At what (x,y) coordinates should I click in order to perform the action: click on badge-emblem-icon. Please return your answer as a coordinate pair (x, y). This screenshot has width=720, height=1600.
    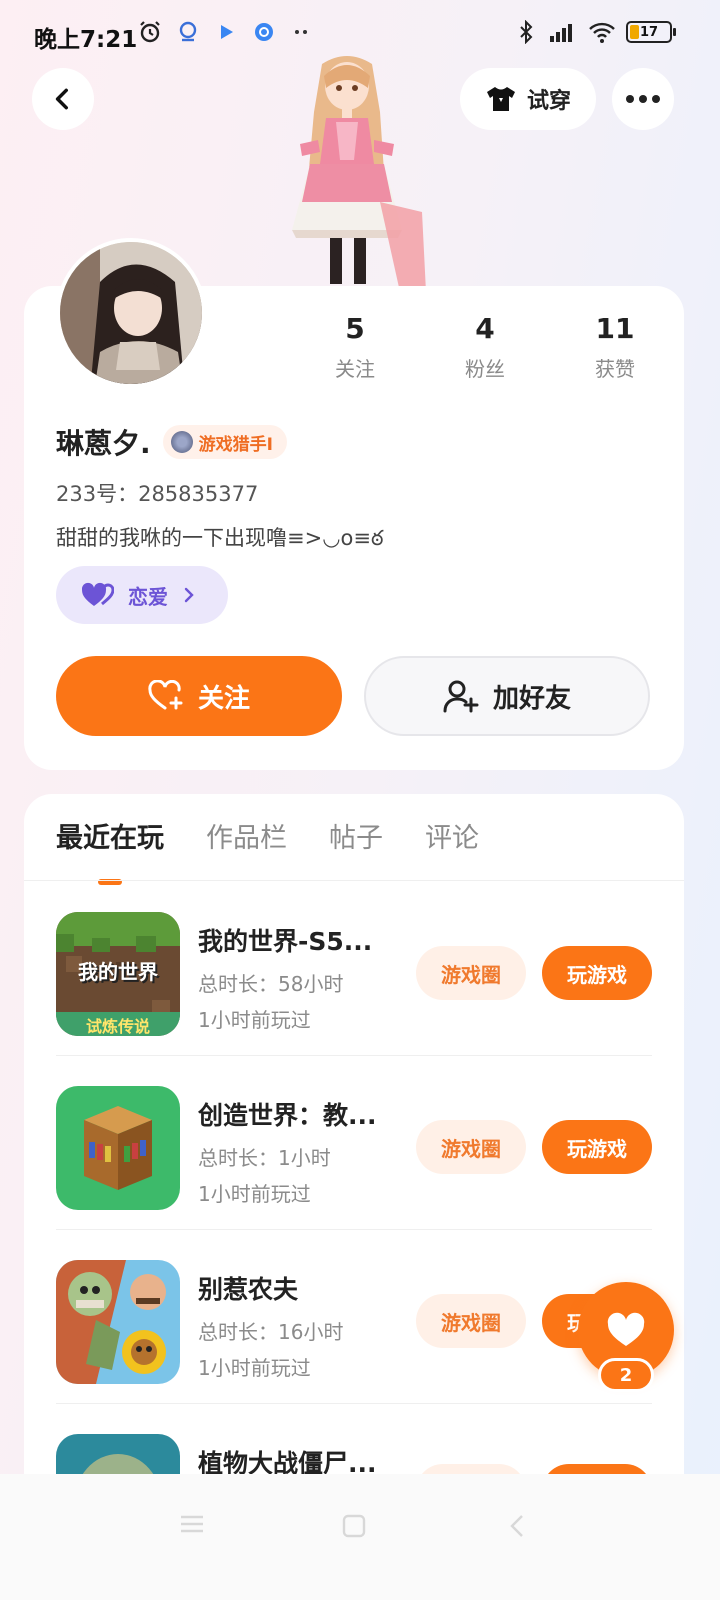
    Looking at the image, I should click on (181, 442).